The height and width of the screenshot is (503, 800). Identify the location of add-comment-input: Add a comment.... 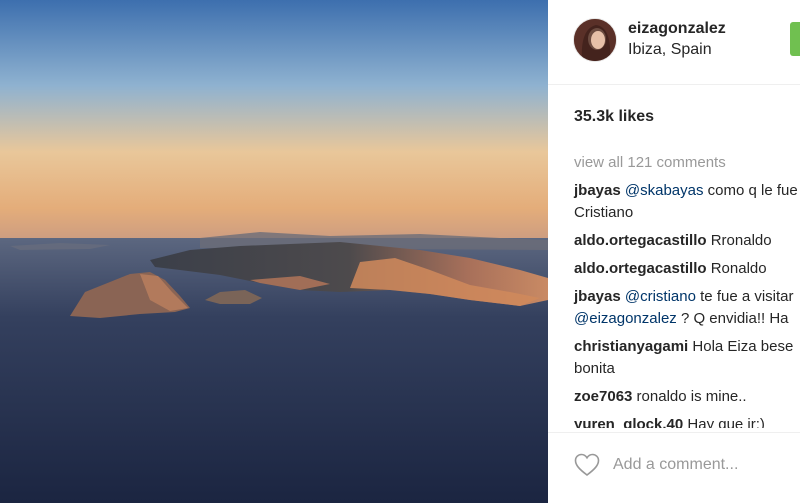
(675, 465).